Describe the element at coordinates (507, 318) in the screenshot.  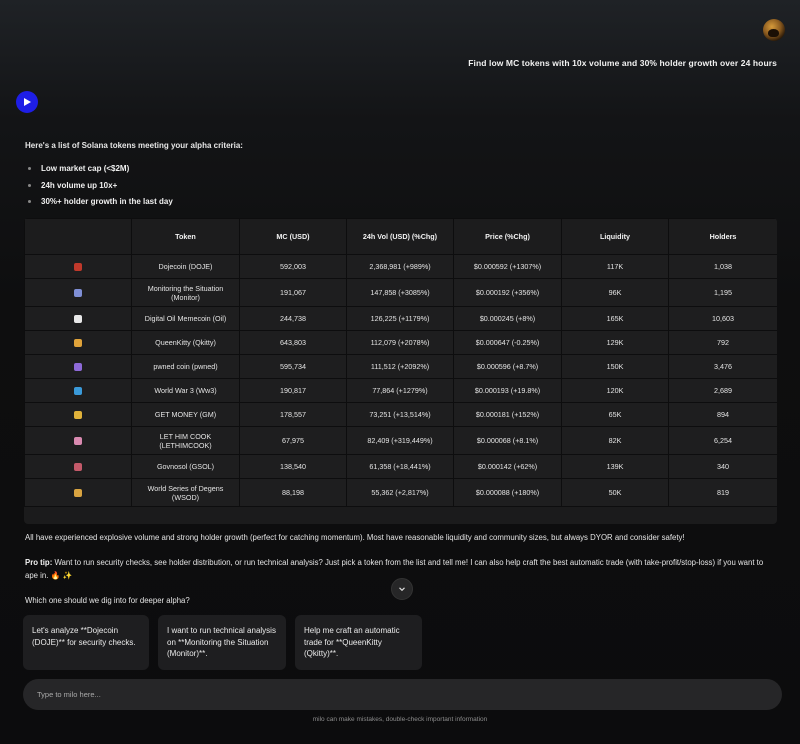
I see `price-cell: $0.000245 (+8%)` at that location.